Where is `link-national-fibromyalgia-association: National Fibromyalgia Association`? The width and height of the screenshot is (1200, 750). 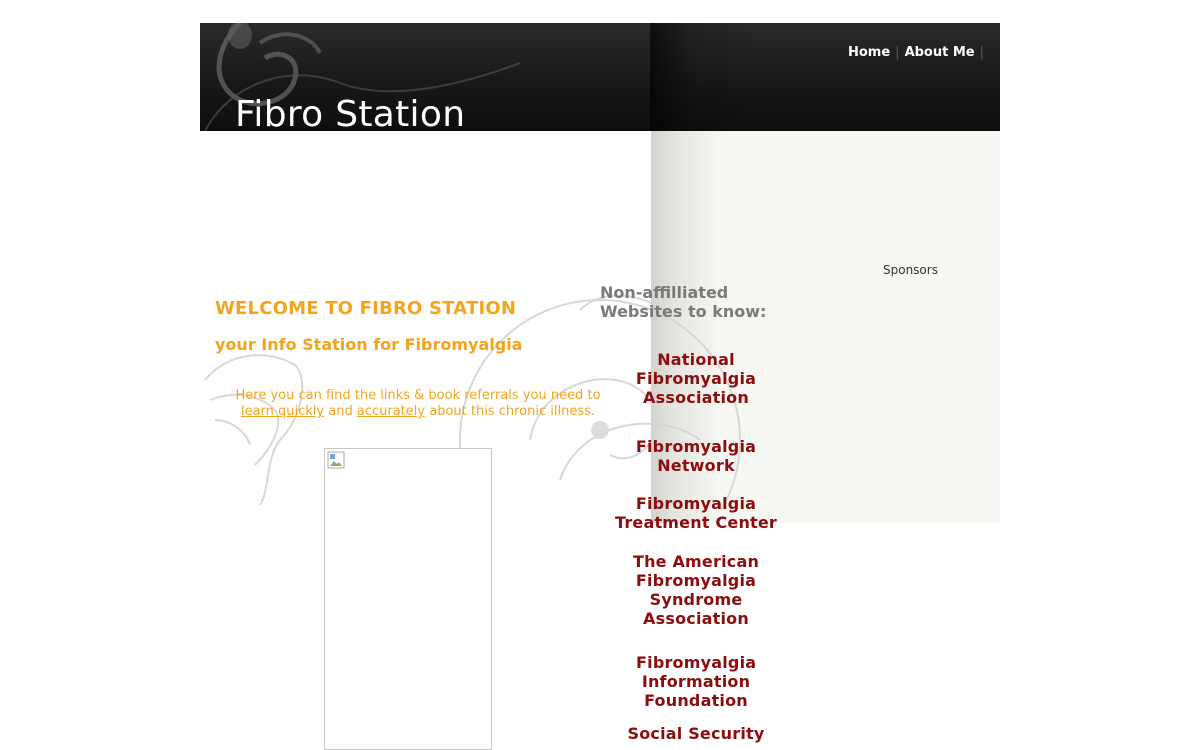 link-national-fibromyalgia-association: National Fibromyalgia Association is located at coordinates (696, 378).